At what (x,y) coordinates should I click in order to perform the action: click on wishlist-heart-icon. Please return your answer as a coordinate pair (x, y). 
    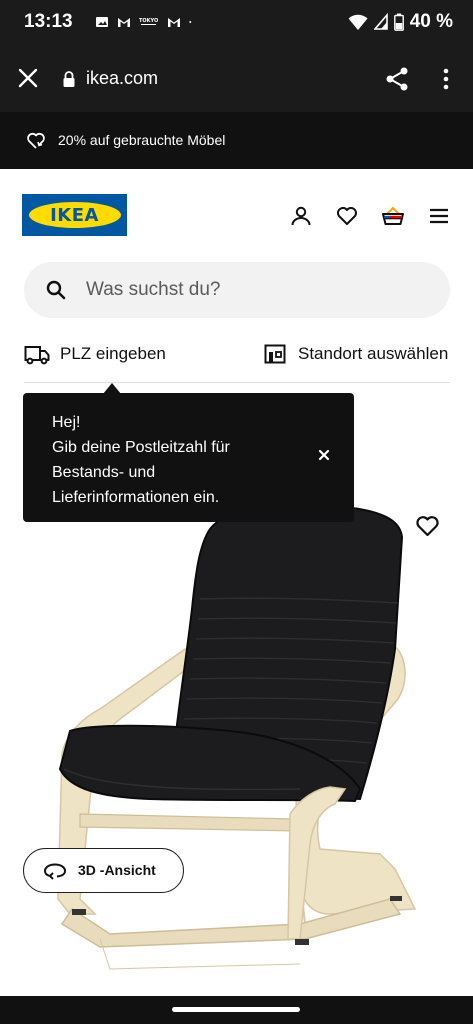
    Looking at the image, I should click on (427, 526).